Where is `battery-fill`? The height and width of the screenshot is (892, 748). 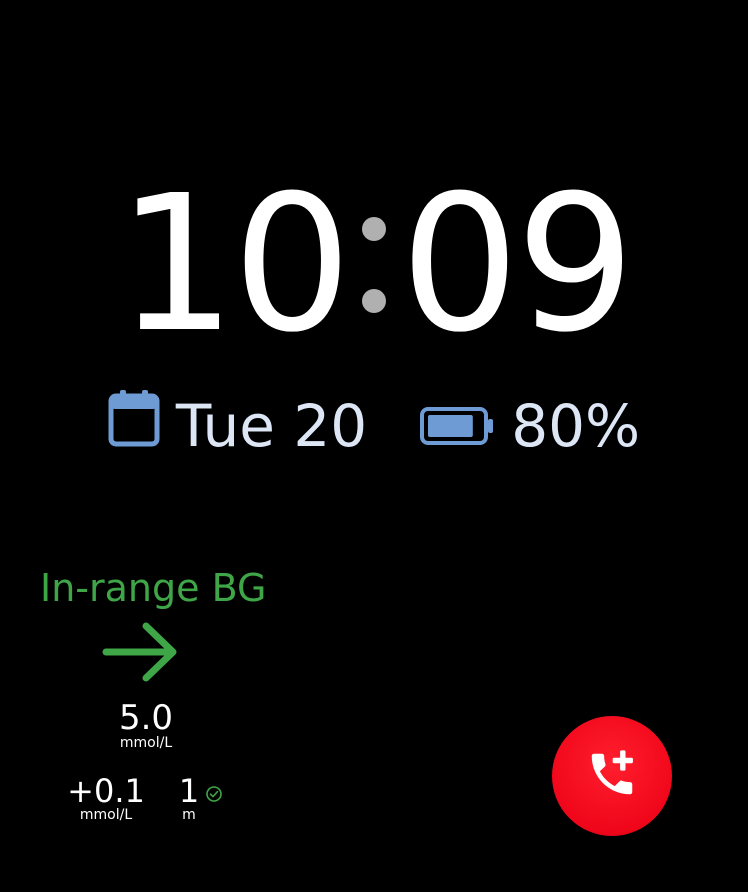 battery-fill is located at coordinates (450, 426).